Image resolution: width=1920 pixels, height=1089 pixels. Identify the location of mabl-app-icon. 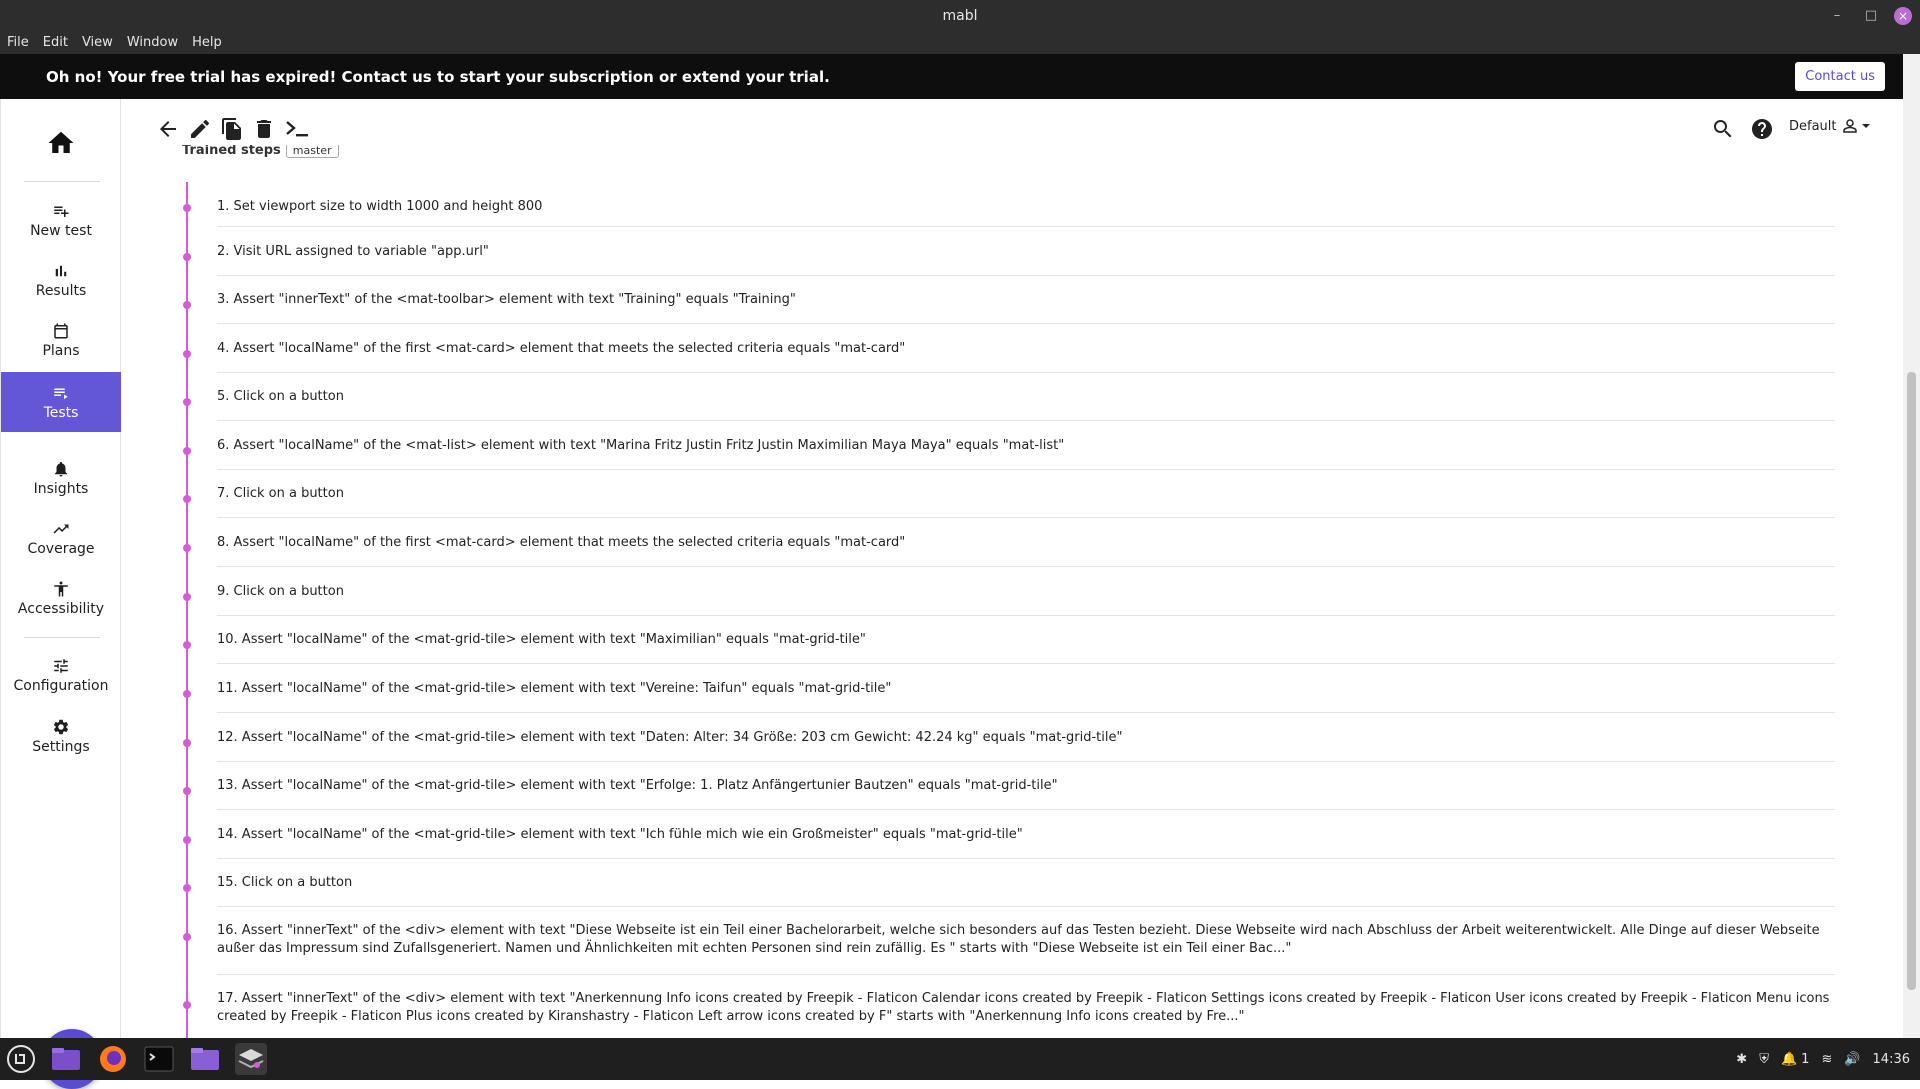
(251, 1059).